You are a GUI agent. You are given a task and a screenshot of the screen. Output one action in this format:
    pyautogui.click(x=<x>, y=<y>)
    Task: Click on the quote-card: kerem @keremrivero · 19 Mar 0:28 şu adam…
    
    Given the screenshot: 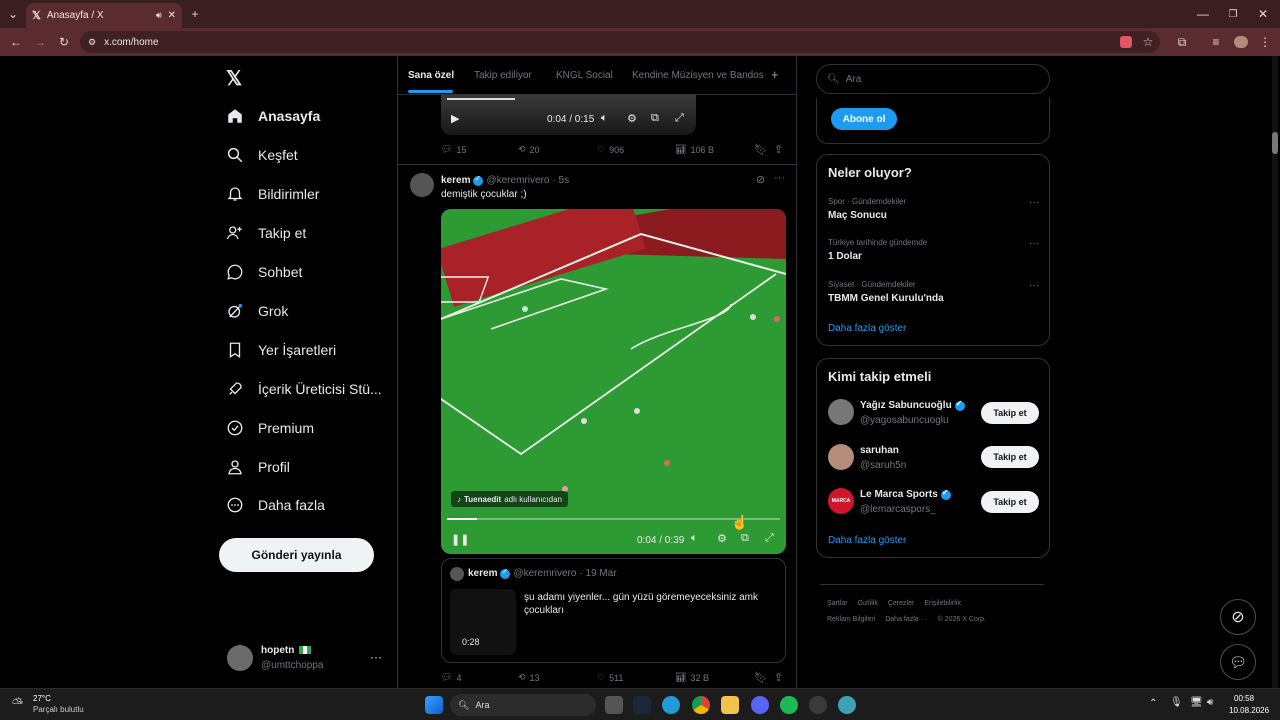 What is the action you would take?
    pyautogui.click(x=613, y=610)
    